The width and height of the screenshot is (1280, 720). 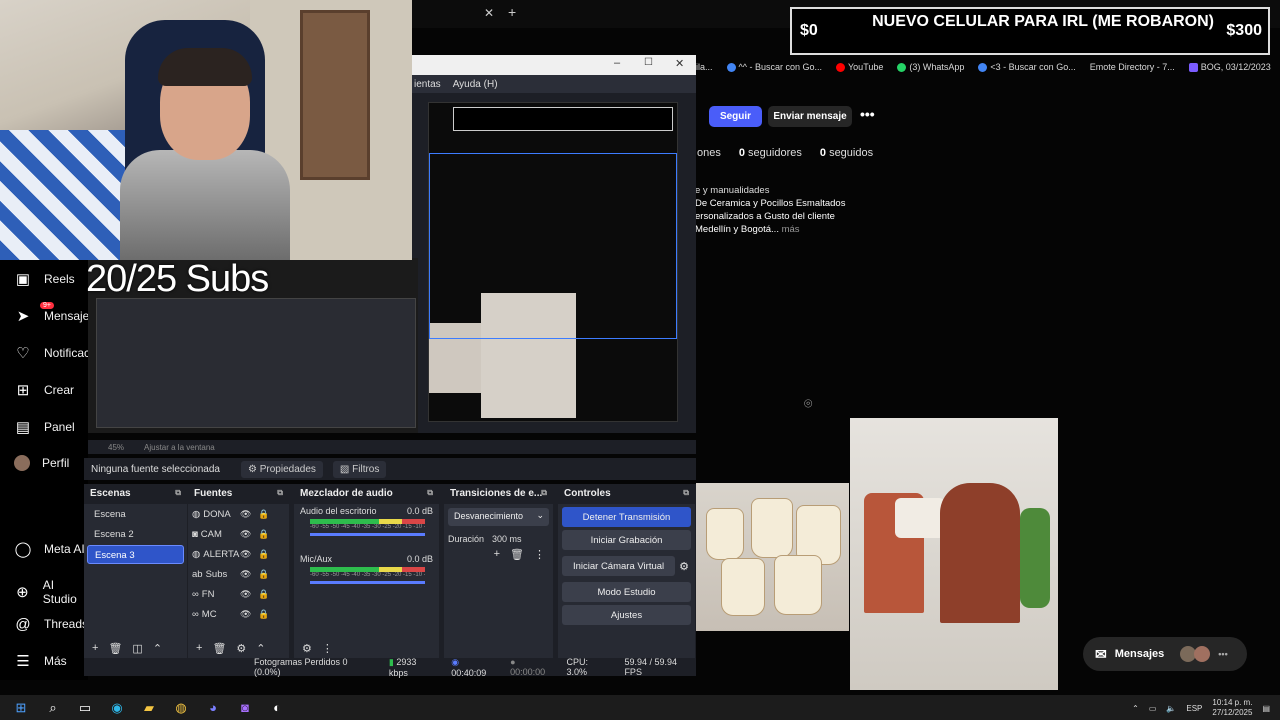 I want to click on sidebar-item-messages: ➤ 9+ Mensajes, so click(x=54, y=313).